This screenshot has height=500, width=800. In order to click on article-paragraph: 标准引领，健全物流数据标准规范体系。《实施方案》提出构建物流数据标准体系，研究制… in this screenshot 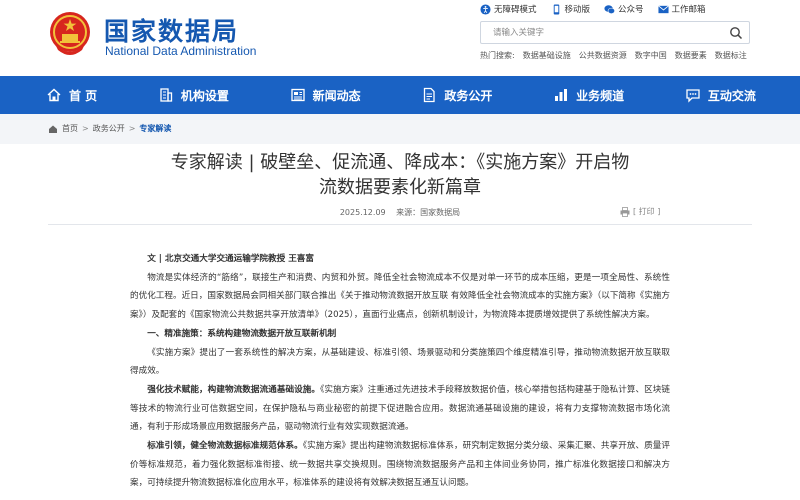, I will do `click(400, 465)`.